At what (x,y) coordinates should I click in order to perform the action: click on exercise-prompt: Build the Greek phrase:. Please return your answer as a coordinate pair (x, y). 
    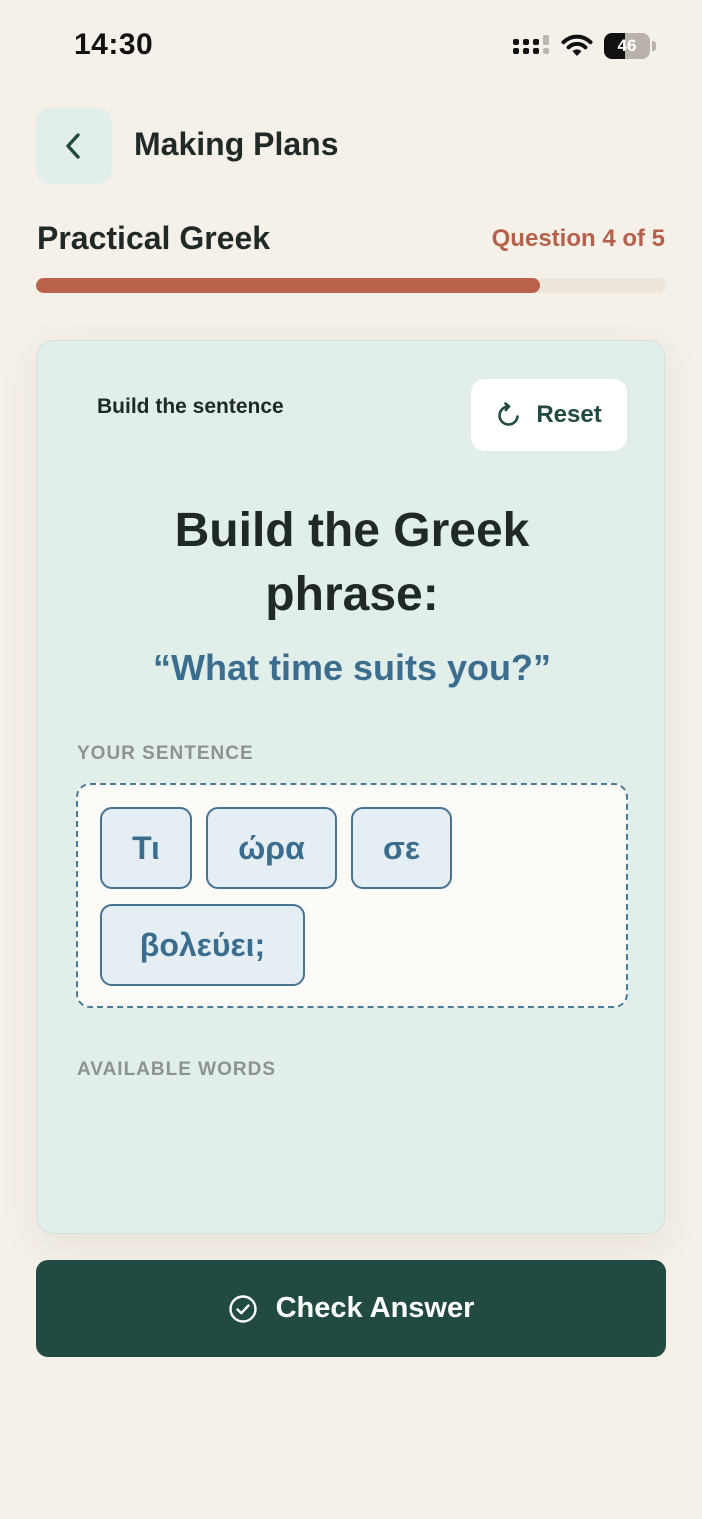
    Looking at the image, I should click on (352, 563).